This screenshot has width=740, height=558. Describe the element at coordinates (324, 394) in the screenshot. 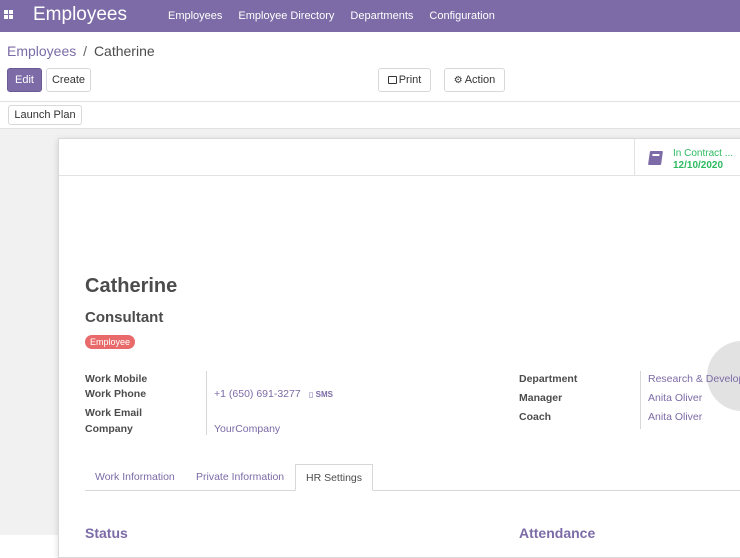

I see `sms-label: SMS` at that location.